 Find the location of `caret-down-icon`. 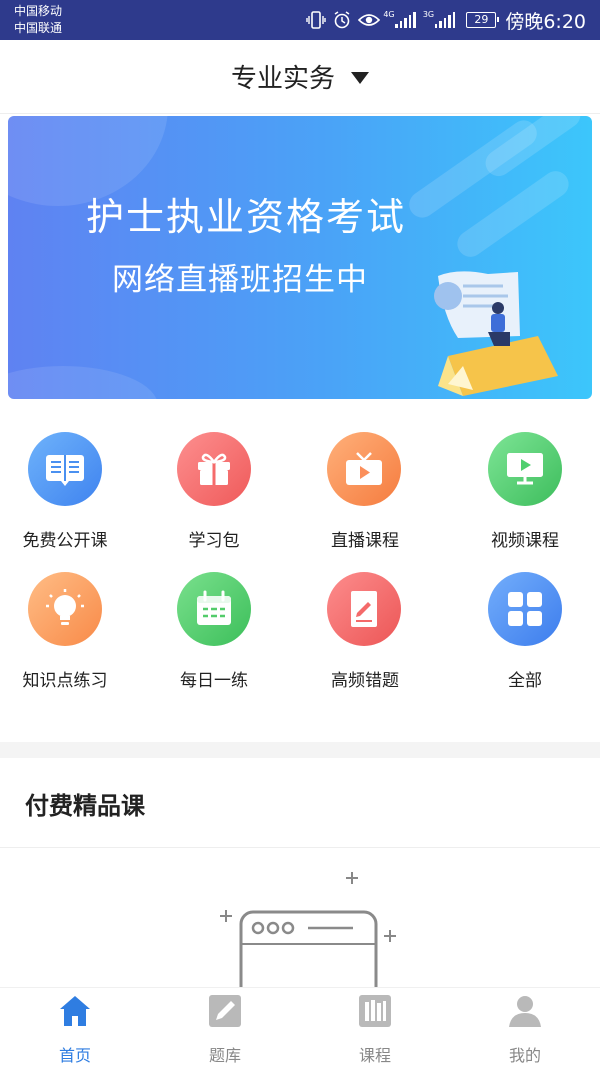

caret-down-icon is located at coordinates (360, 77).